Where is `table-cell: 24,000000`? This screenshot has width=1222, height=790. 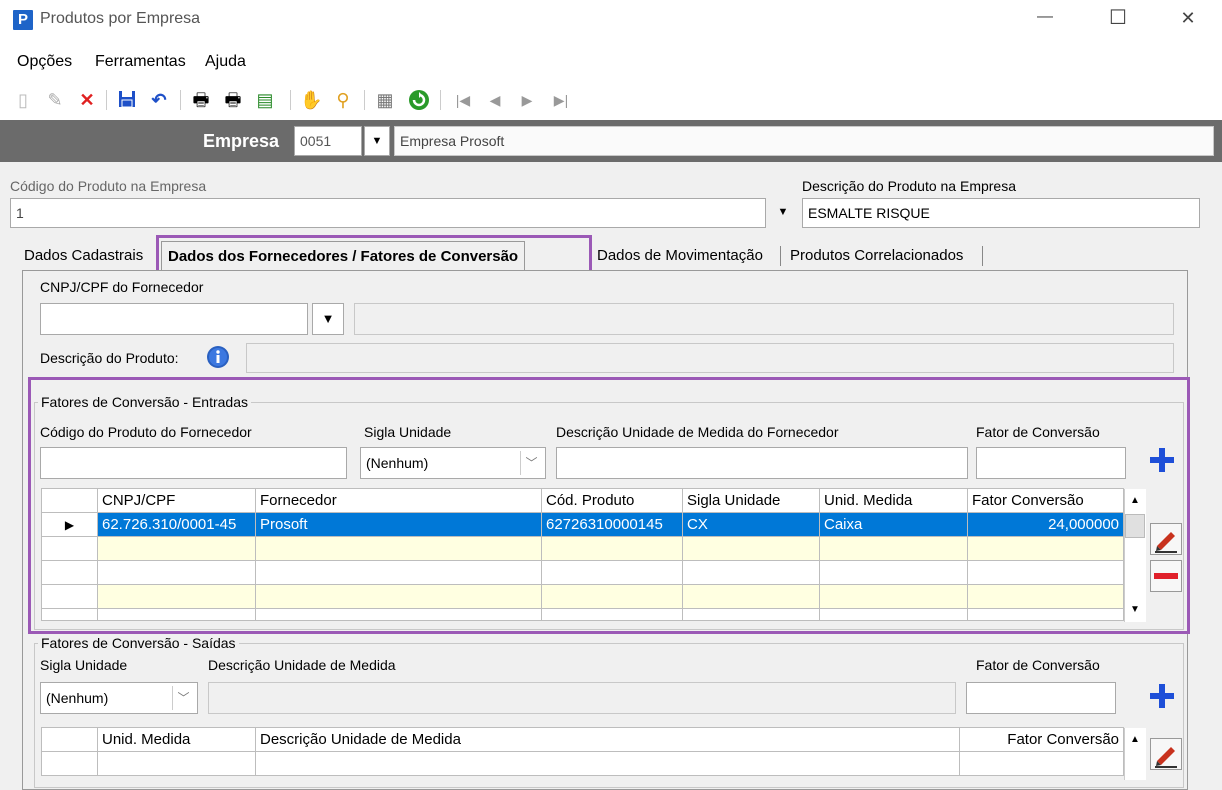 table-cell: 24,000000 is located at coordinates (1045, 524).